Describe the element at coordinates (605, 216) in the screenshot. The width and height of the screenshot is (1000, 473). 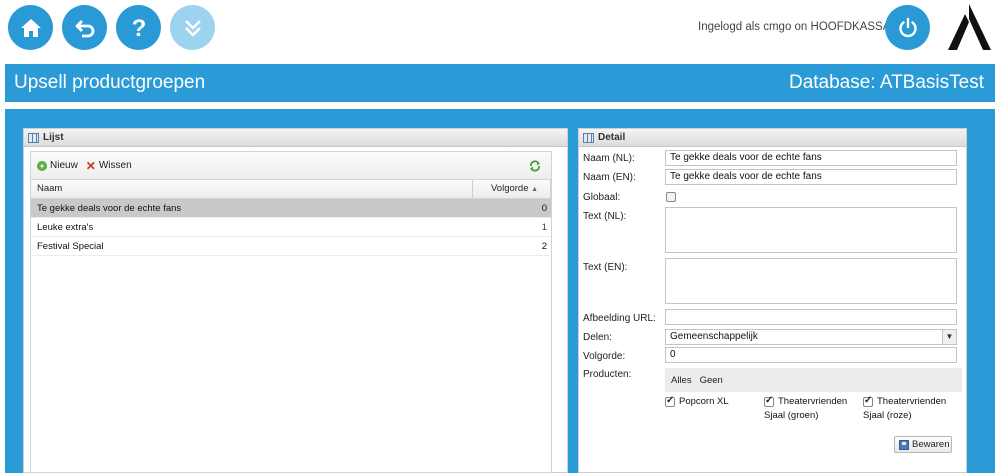
I see `text-nl-label: Text (NL):` at that location.